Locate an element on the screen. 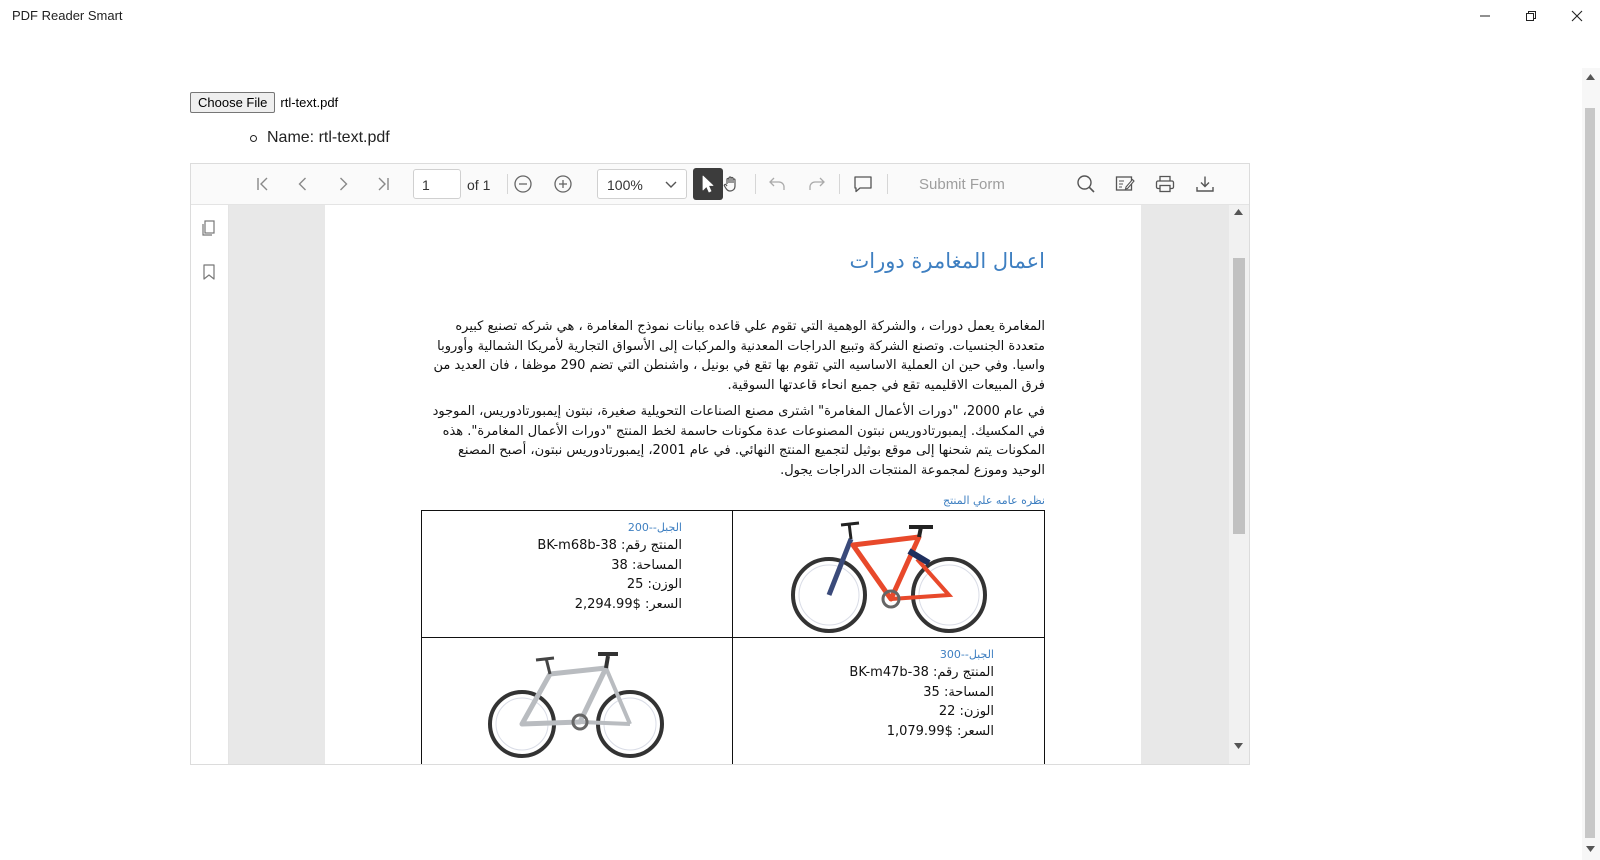 The height and width of the screenshot is (860, 1600). restore-button is located at coordinates (1531, 16).